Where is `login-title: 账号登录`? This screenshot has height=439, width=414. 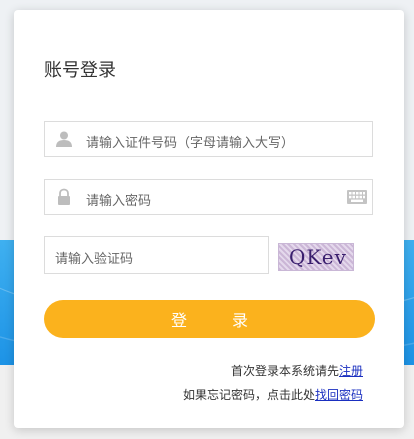 login-title: 账号登录 is located at coordinates (80, 70).